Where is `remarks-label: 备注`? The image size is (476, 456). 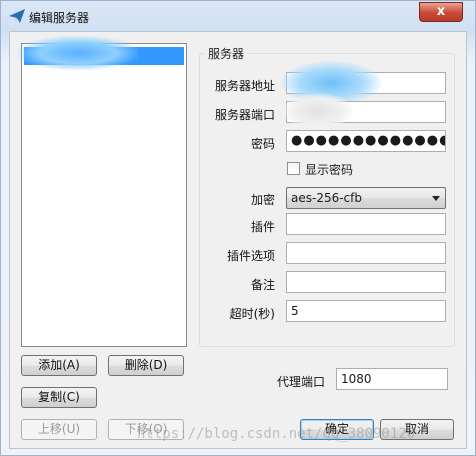
remarks-label: 备注 is located at coordinates (262, 285).